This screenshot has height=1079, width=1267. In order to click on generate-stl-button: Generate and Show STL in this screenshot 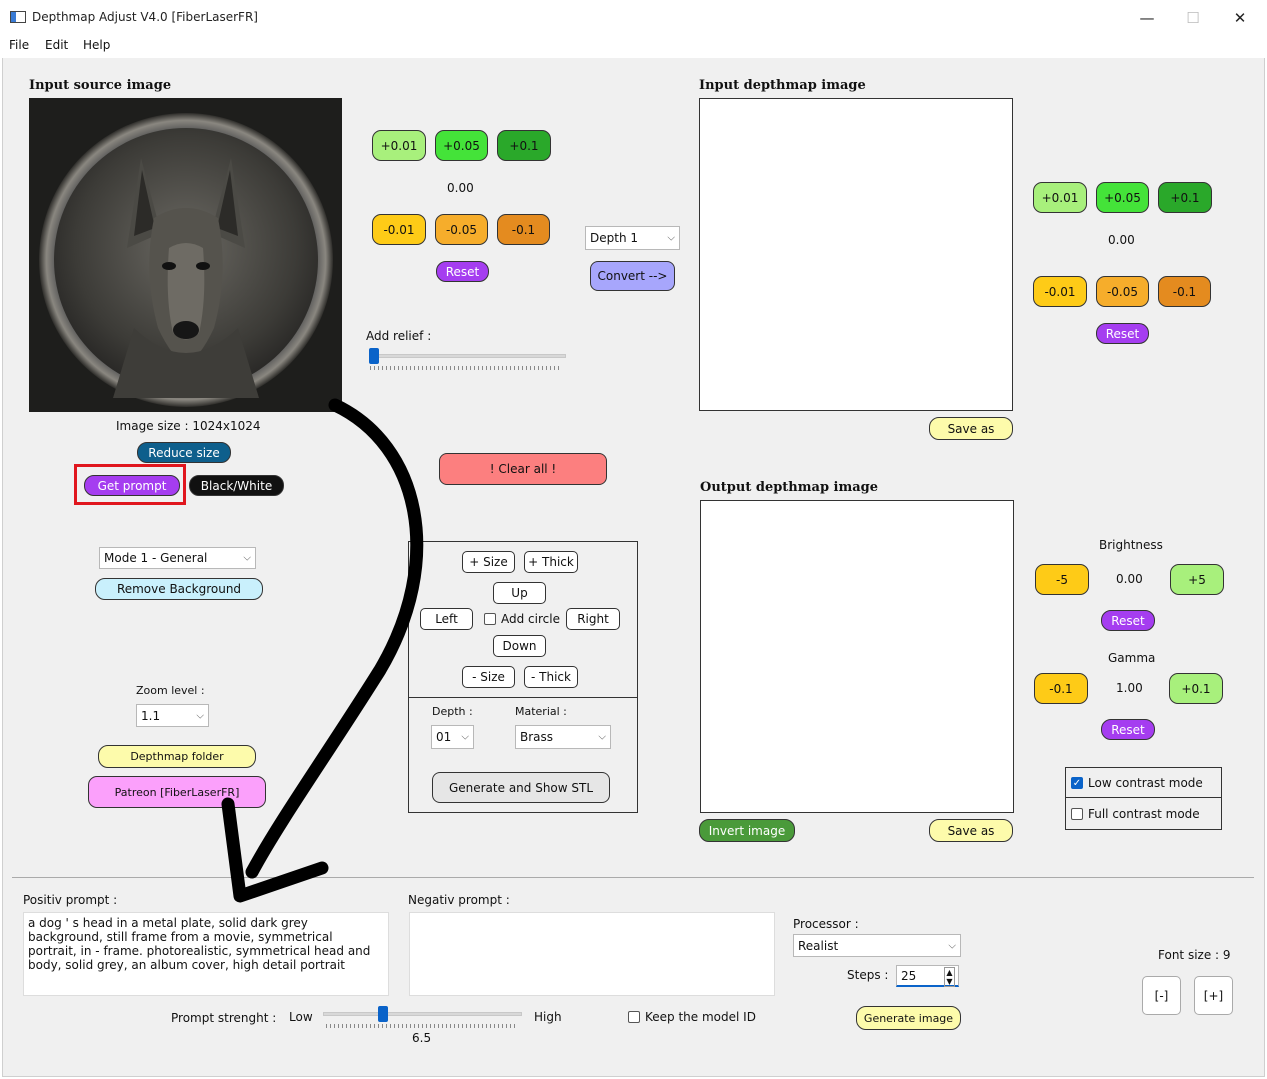, I will do `click(521, 787)`.